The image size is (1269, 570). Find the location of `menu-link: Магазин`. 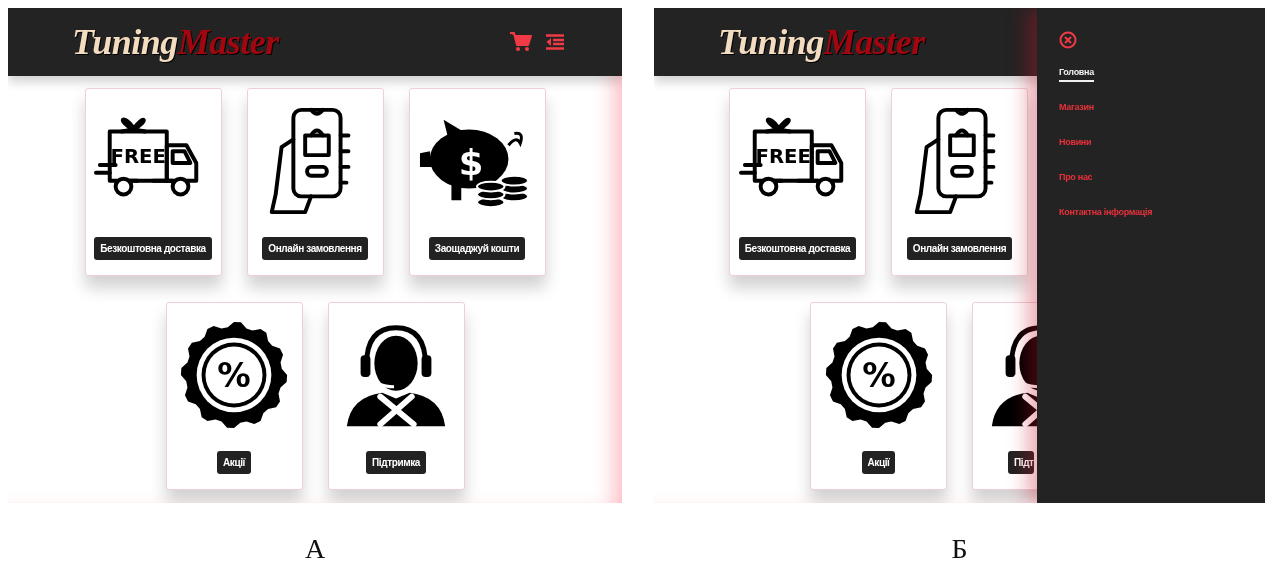

menu-link: Магазин is located at coordinates (1076, 109).